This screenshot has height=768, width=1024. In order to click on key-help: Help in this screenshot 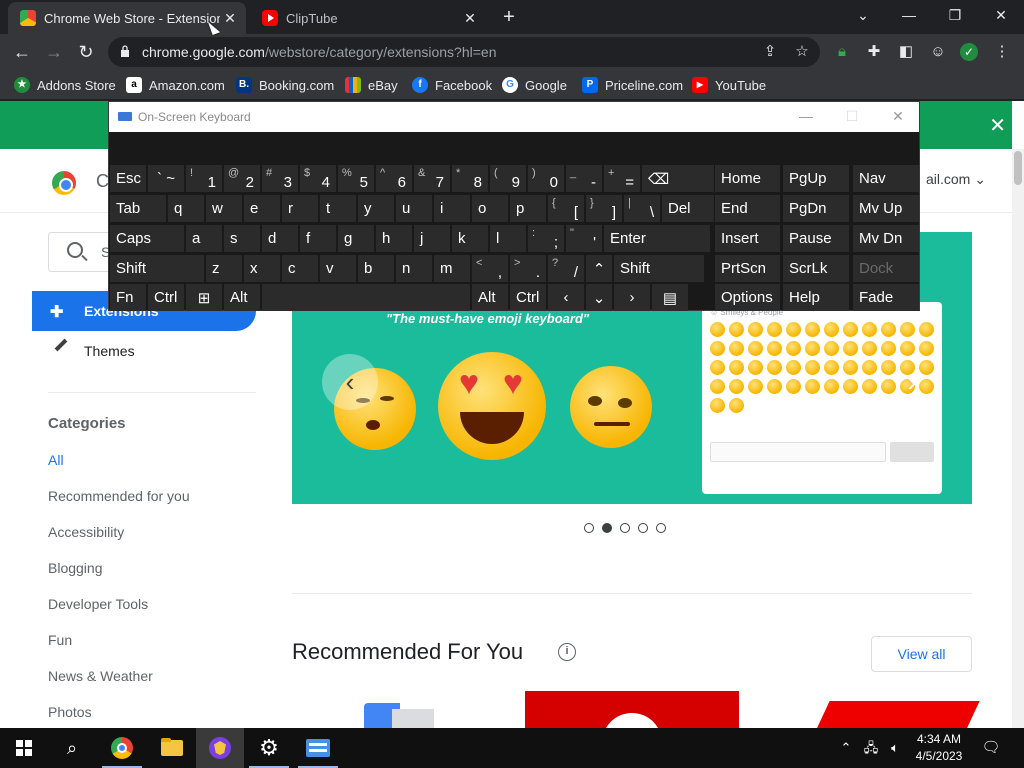, I will do `click(816, 297)`.